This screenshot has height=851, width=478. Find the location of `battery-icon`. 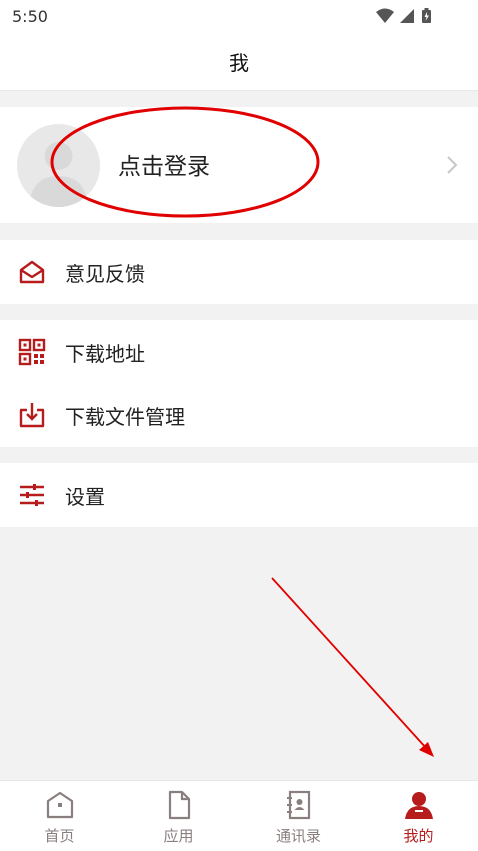

battery-icon is located at coordinates (426, 15).